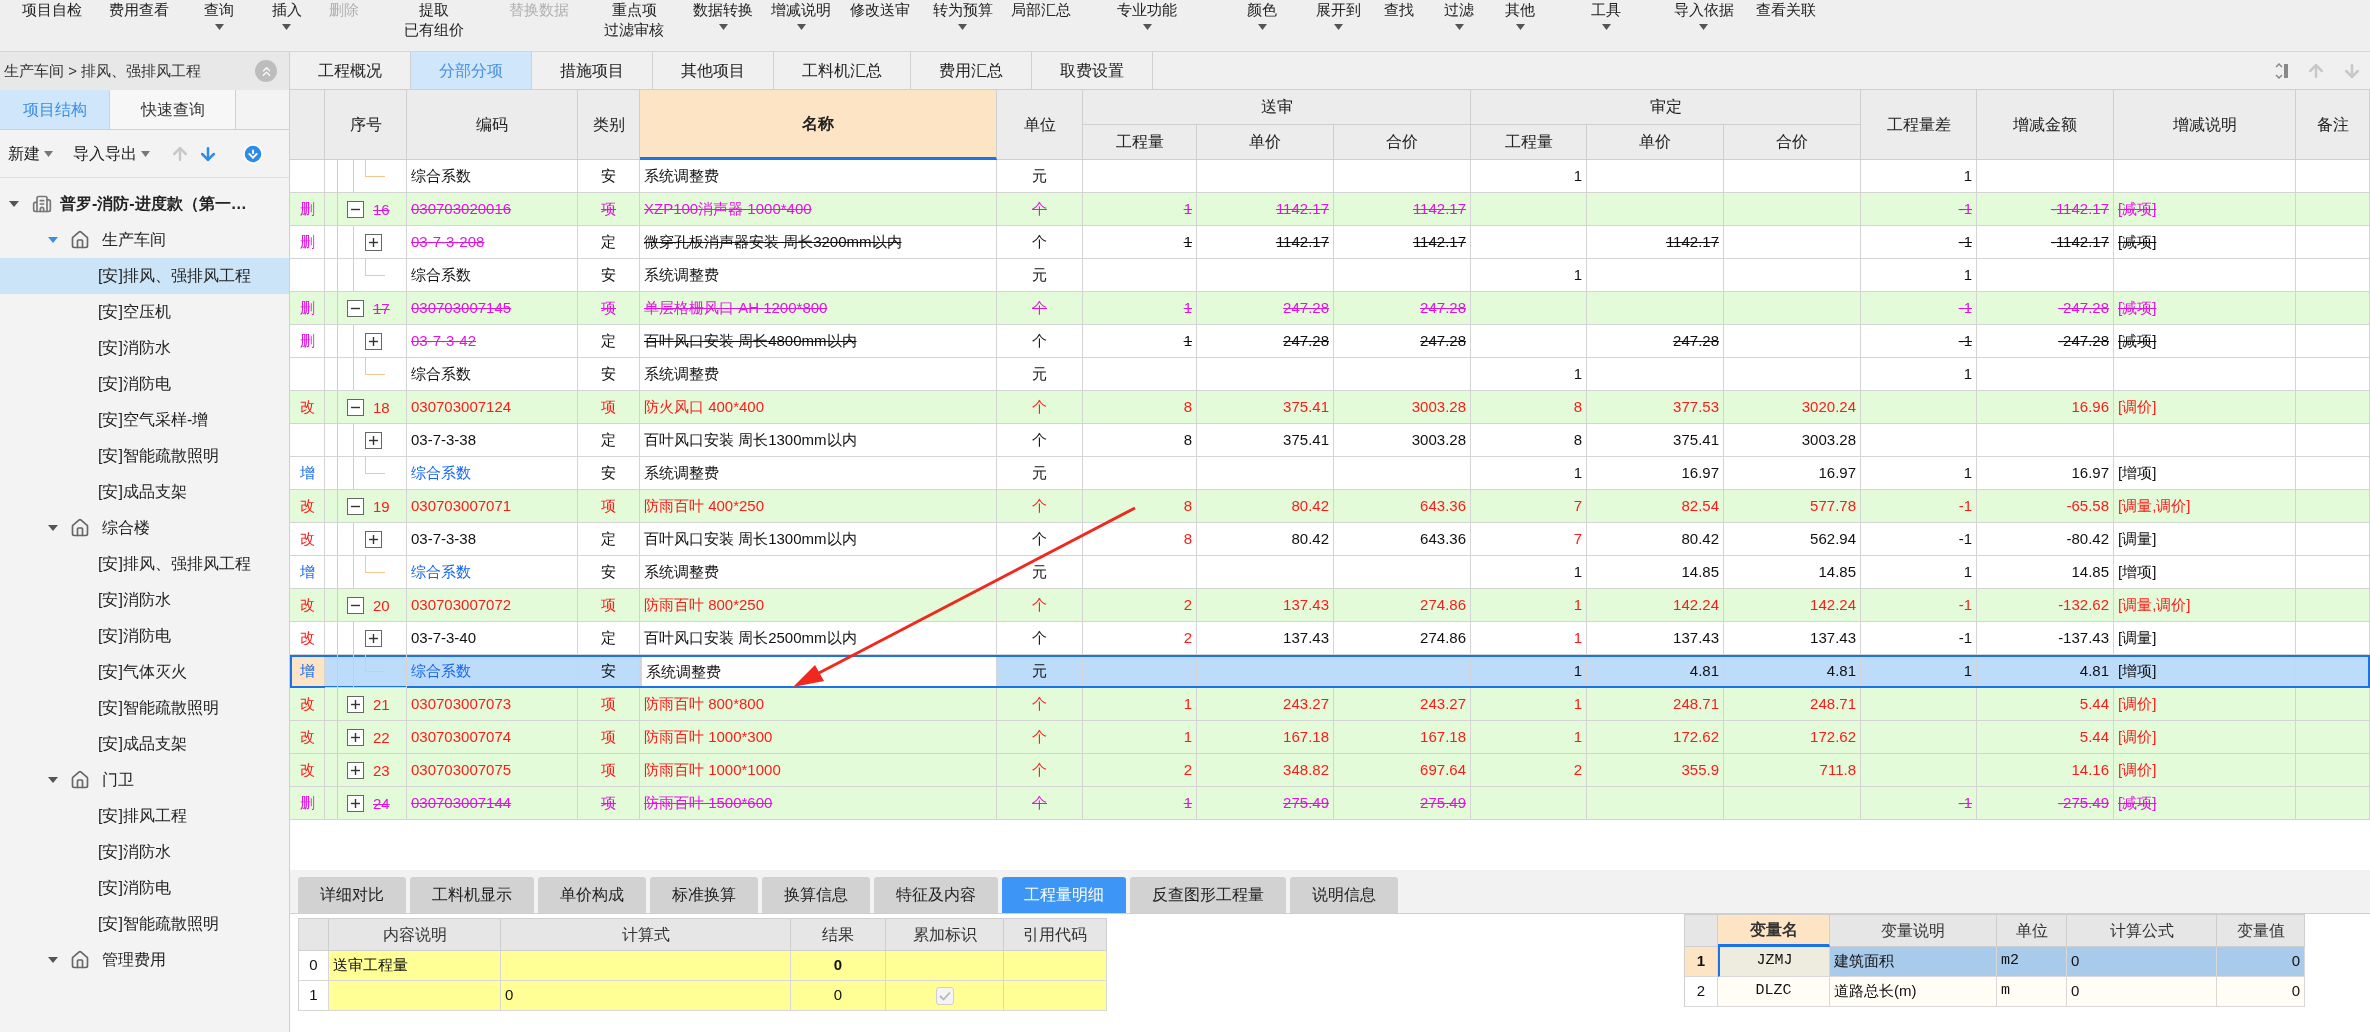 This screenshot has width=2370, height=1032. Describe the element at coordinates (2282, 70) in the screenshot. I see `split-icon` at that location.